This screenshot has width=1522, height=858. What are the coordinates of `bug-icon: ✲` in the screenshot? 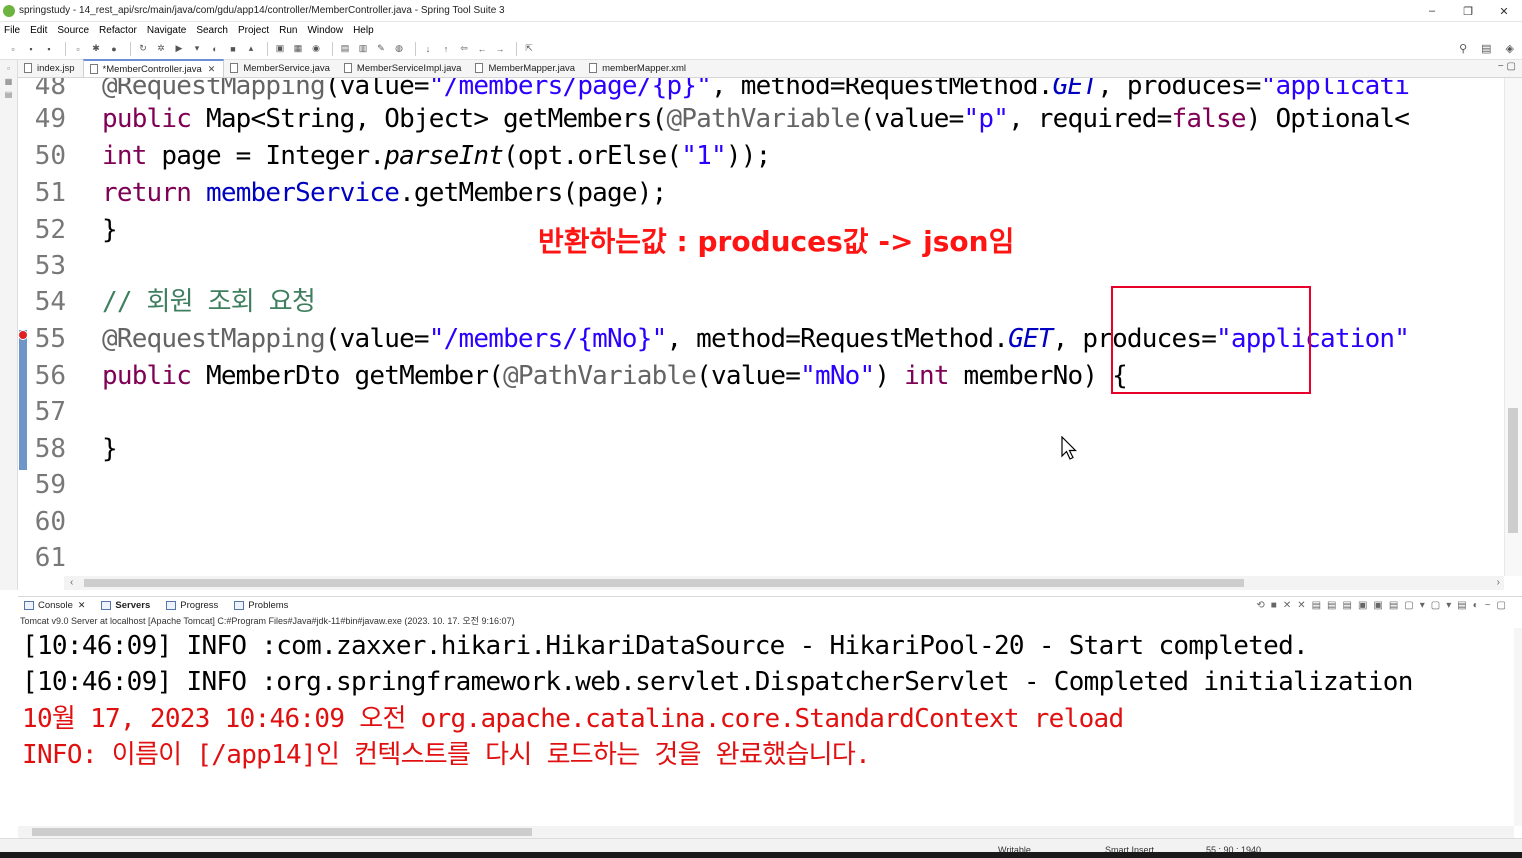 It's located at (161, 49).